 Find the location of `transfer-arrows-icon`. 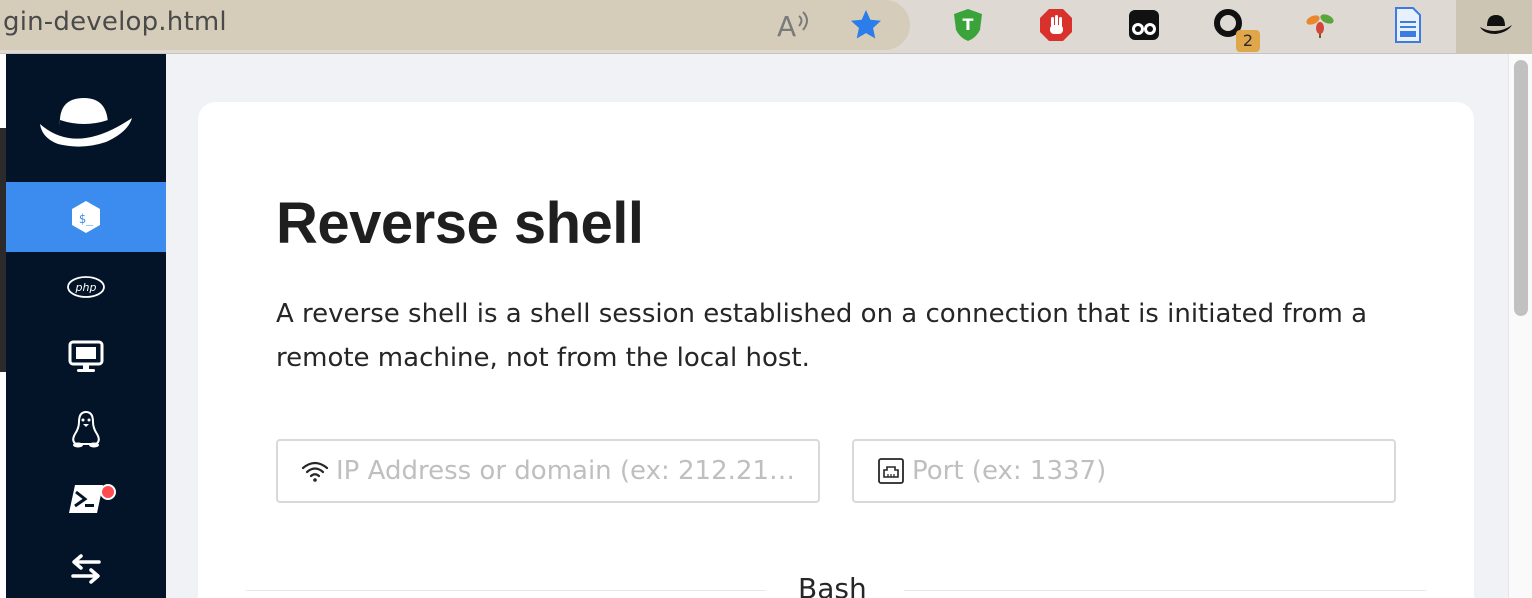

transfer-arrows-icon is located at coordinates (86, 569).